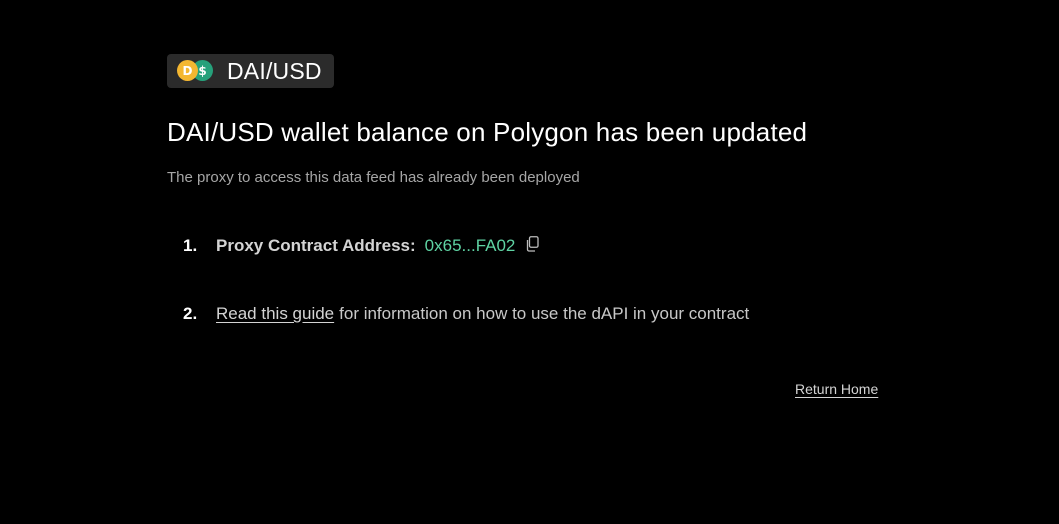  Describe the element at coordinates (190, 313) in the screenshot. I see `step-number: 2.` at that location.